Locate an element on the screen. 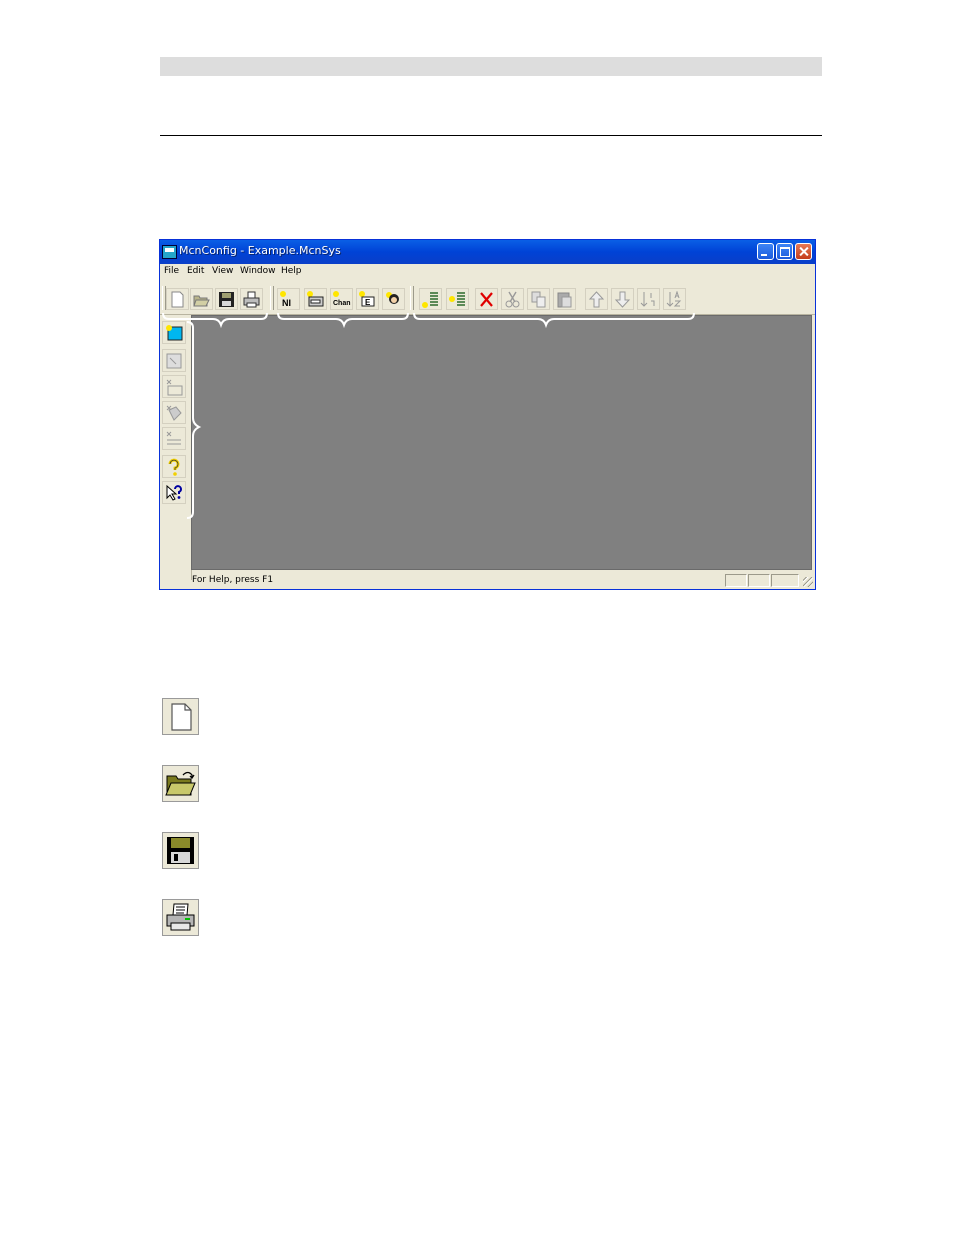 This screenshot has height=1235, width=954. tag-button is located at coordinates (174, 412).